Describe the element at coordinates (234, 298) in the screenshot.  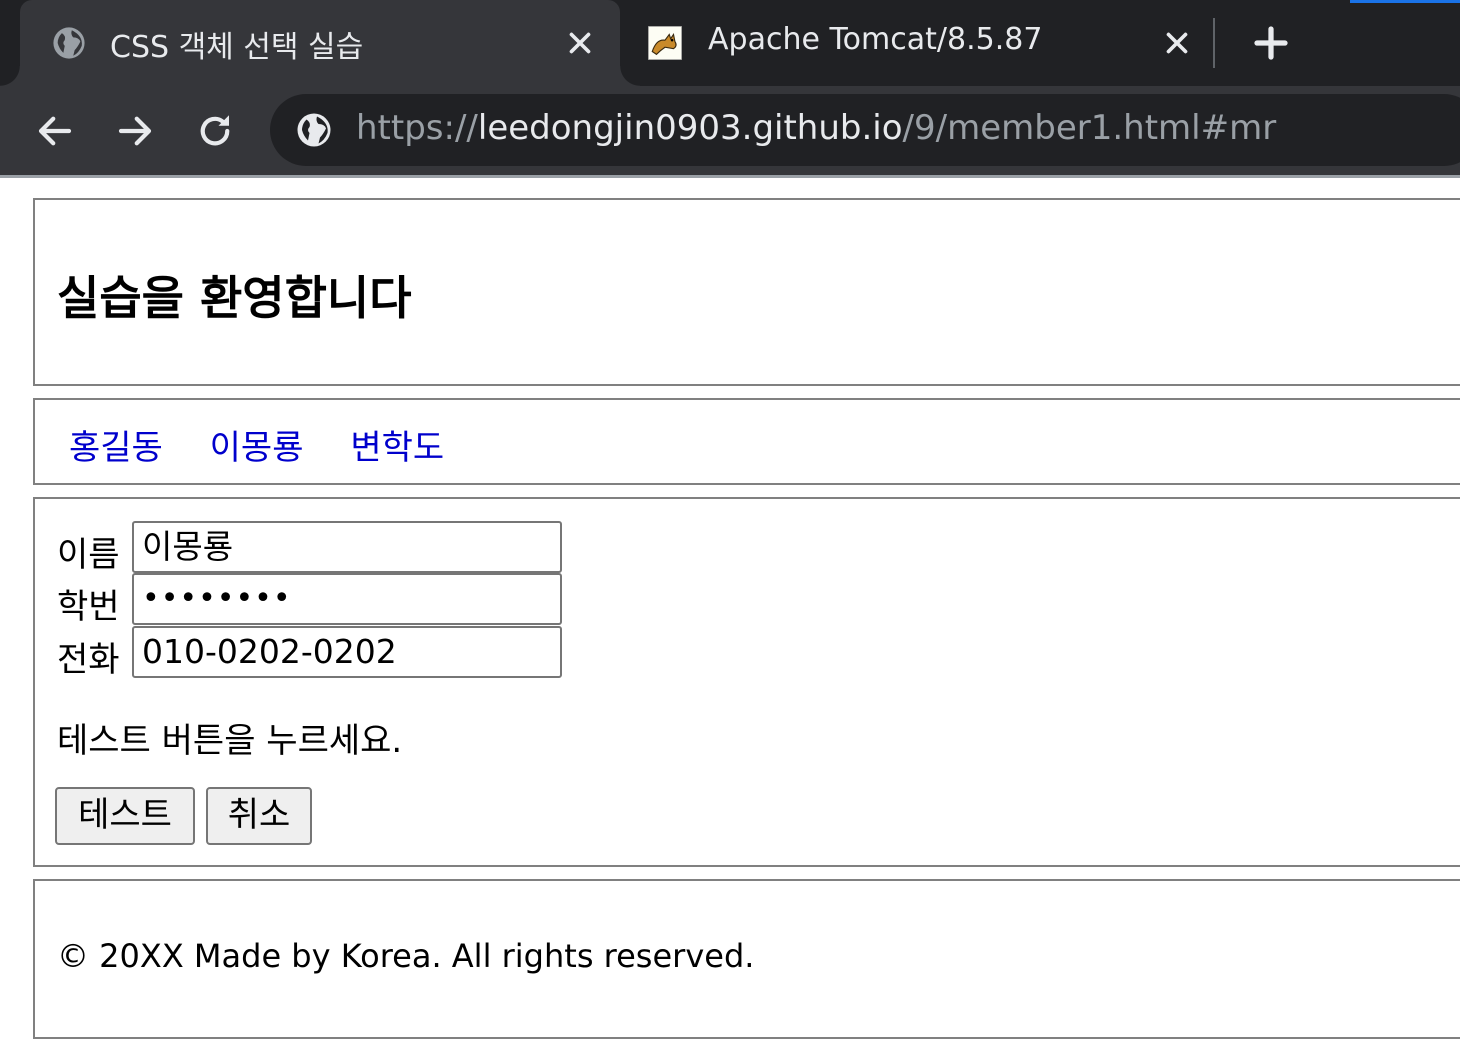
I see `page-title: 실습을 환영합니다` at that location.